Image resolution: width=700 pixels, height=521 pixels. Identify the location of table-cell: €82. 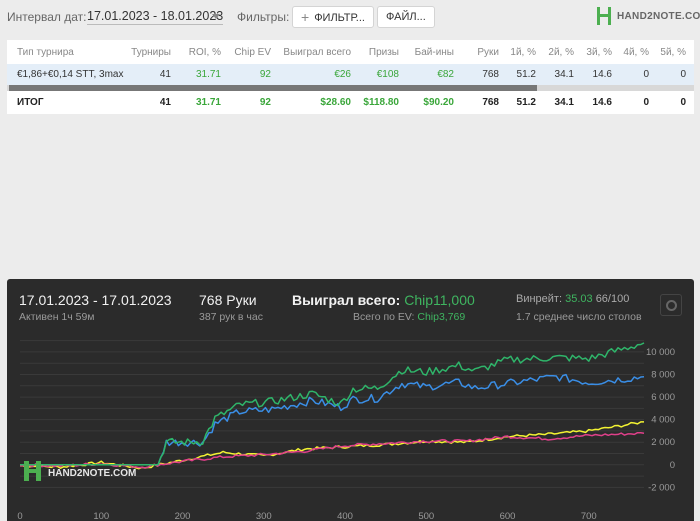
(434, 74).